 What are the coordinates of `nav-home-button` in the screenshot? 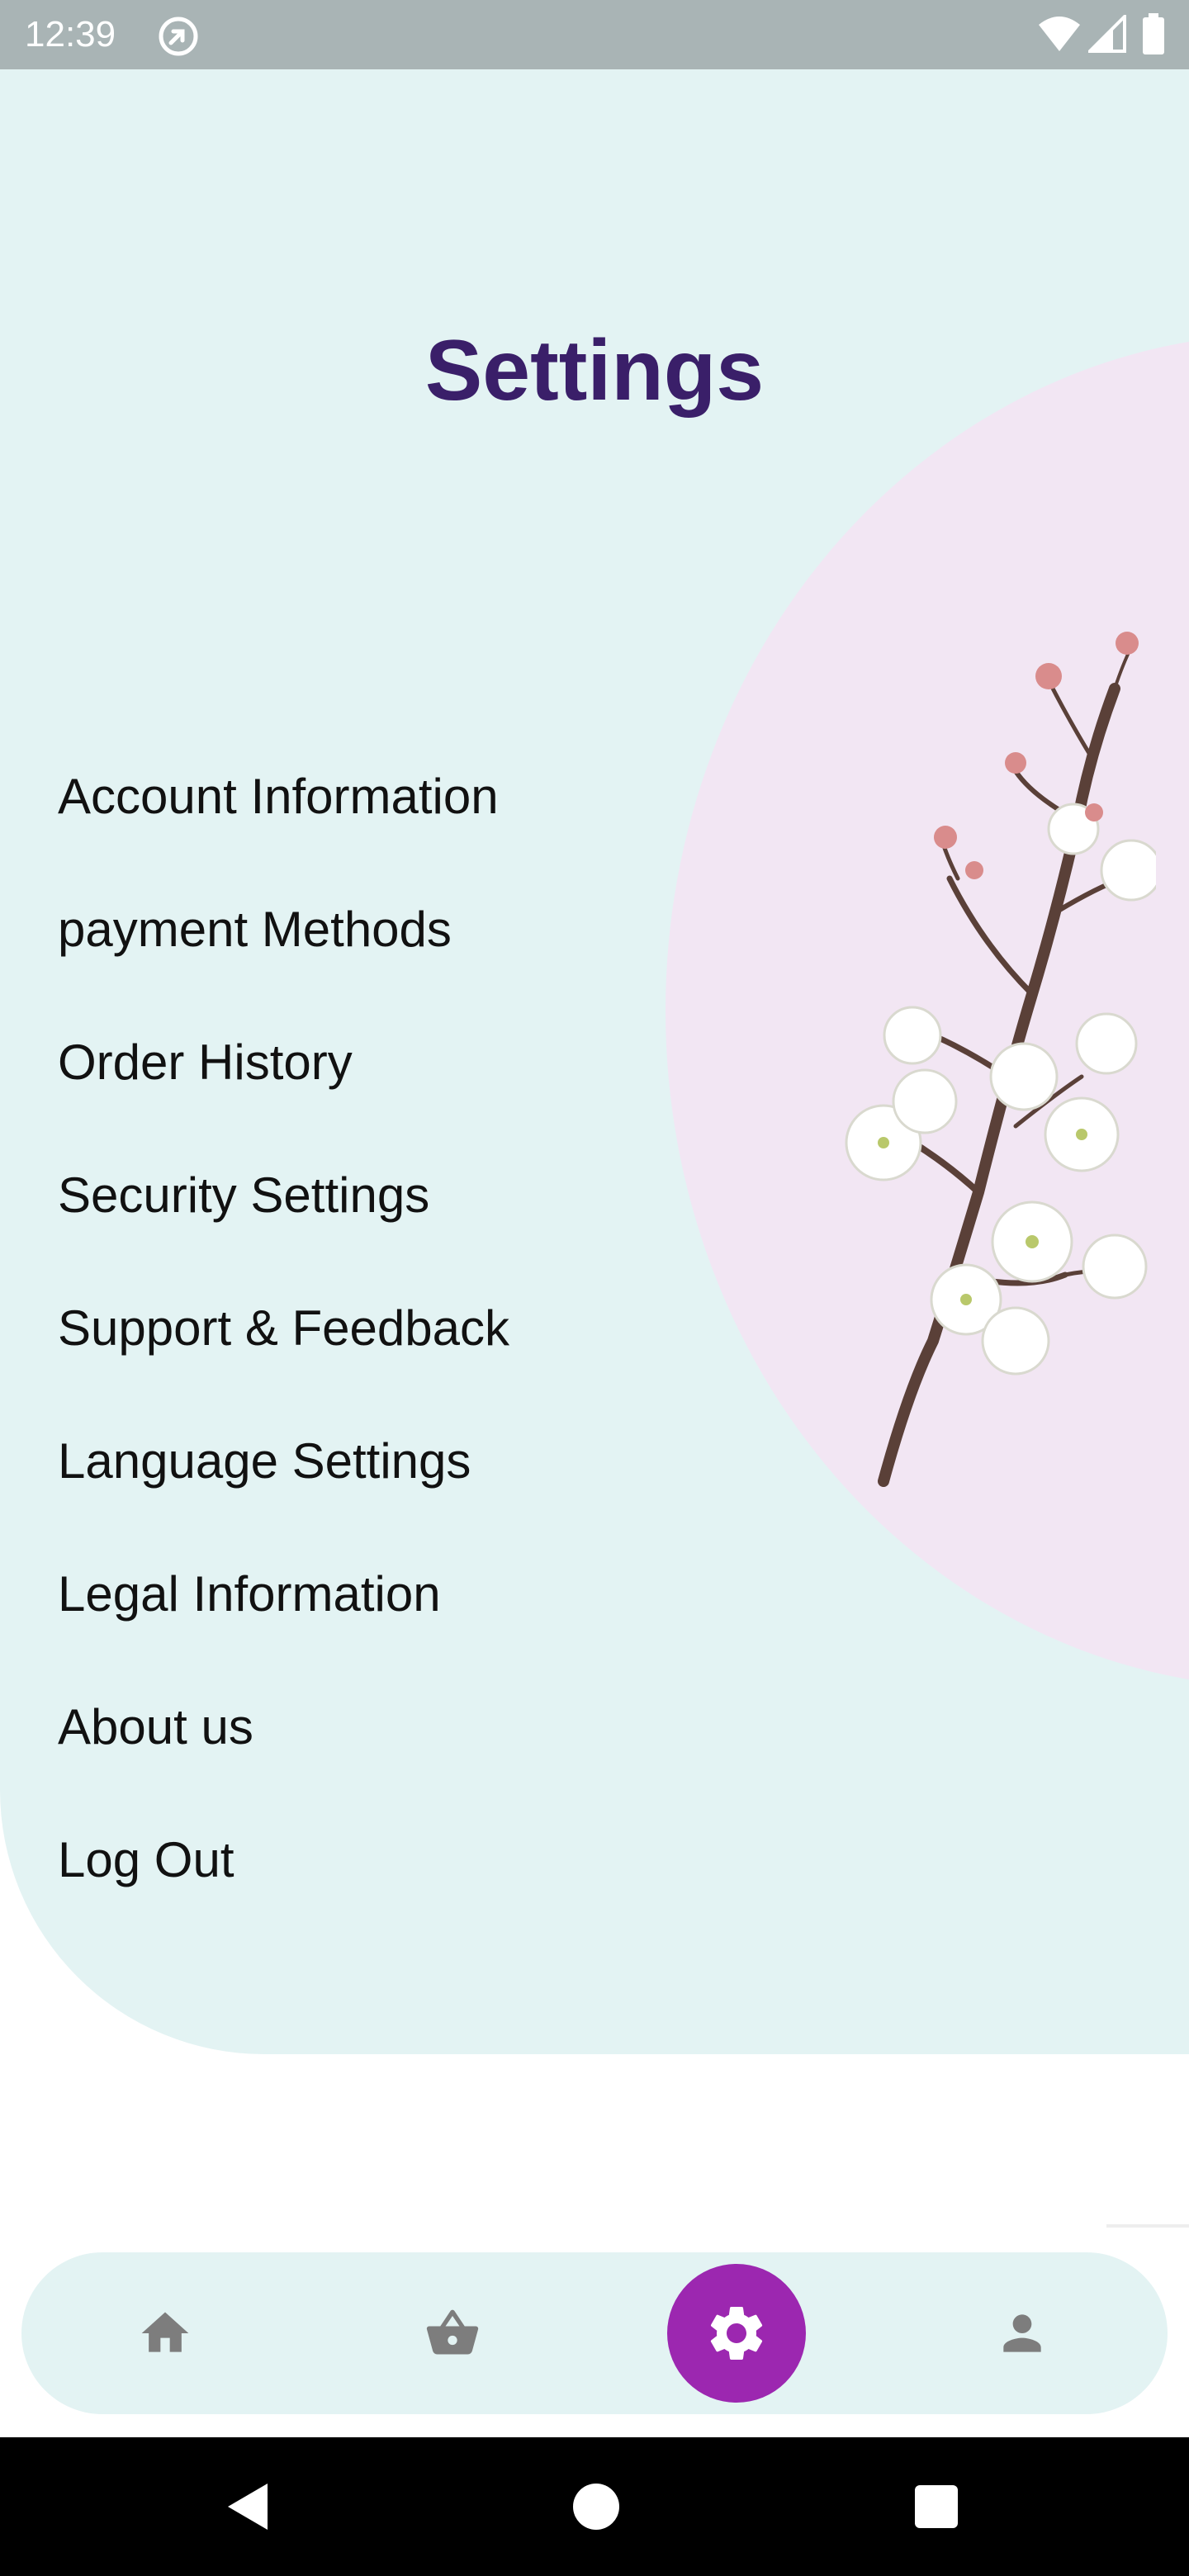 It's located at (165, 2333).